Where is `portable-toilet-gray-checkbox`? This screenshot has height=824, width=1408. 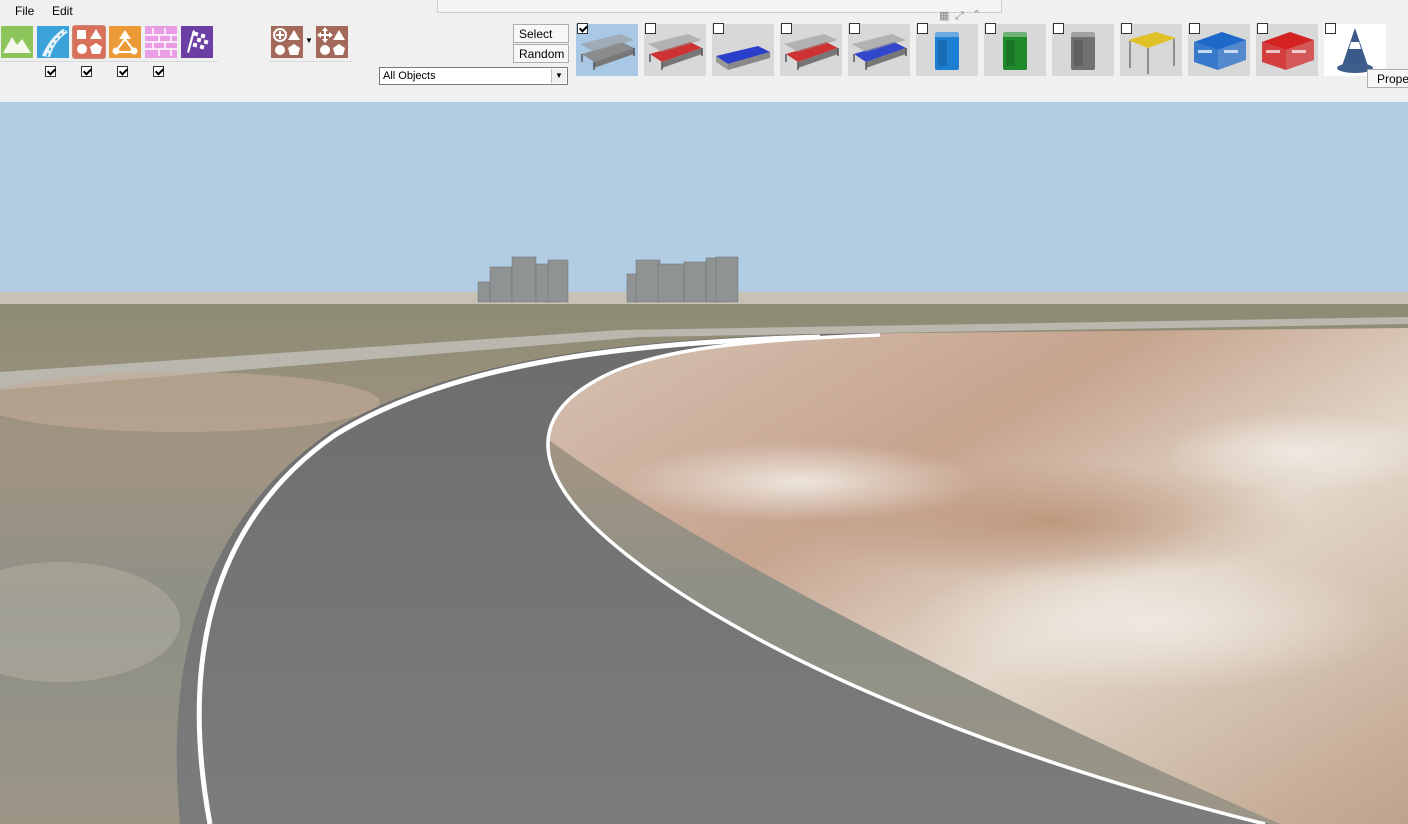
portable-toilet-gray-checkbox is located at coordinates (1058, 28).